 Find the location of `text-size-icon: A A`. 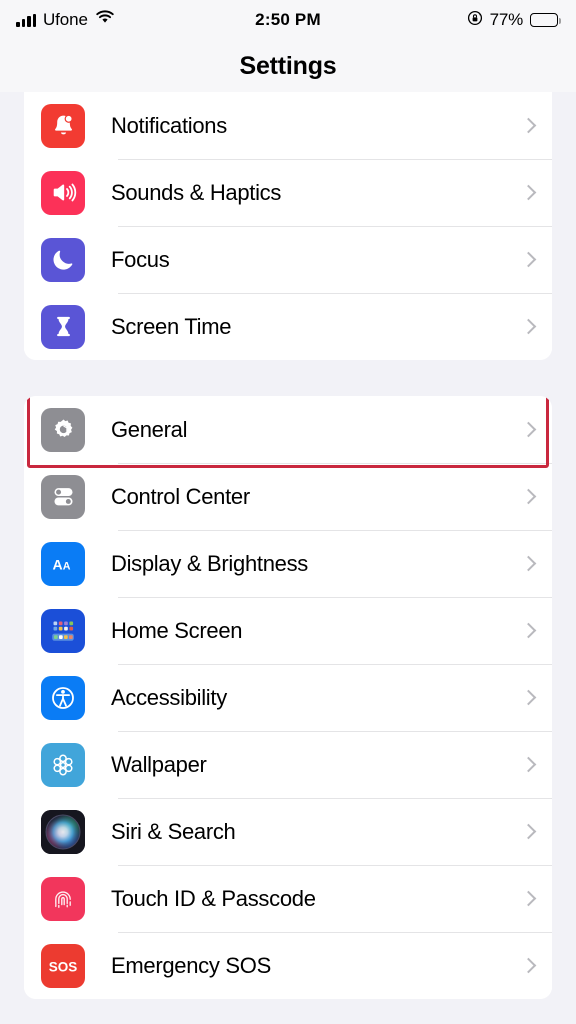

text-size-icon: A A is located at coordinates (63, 563).